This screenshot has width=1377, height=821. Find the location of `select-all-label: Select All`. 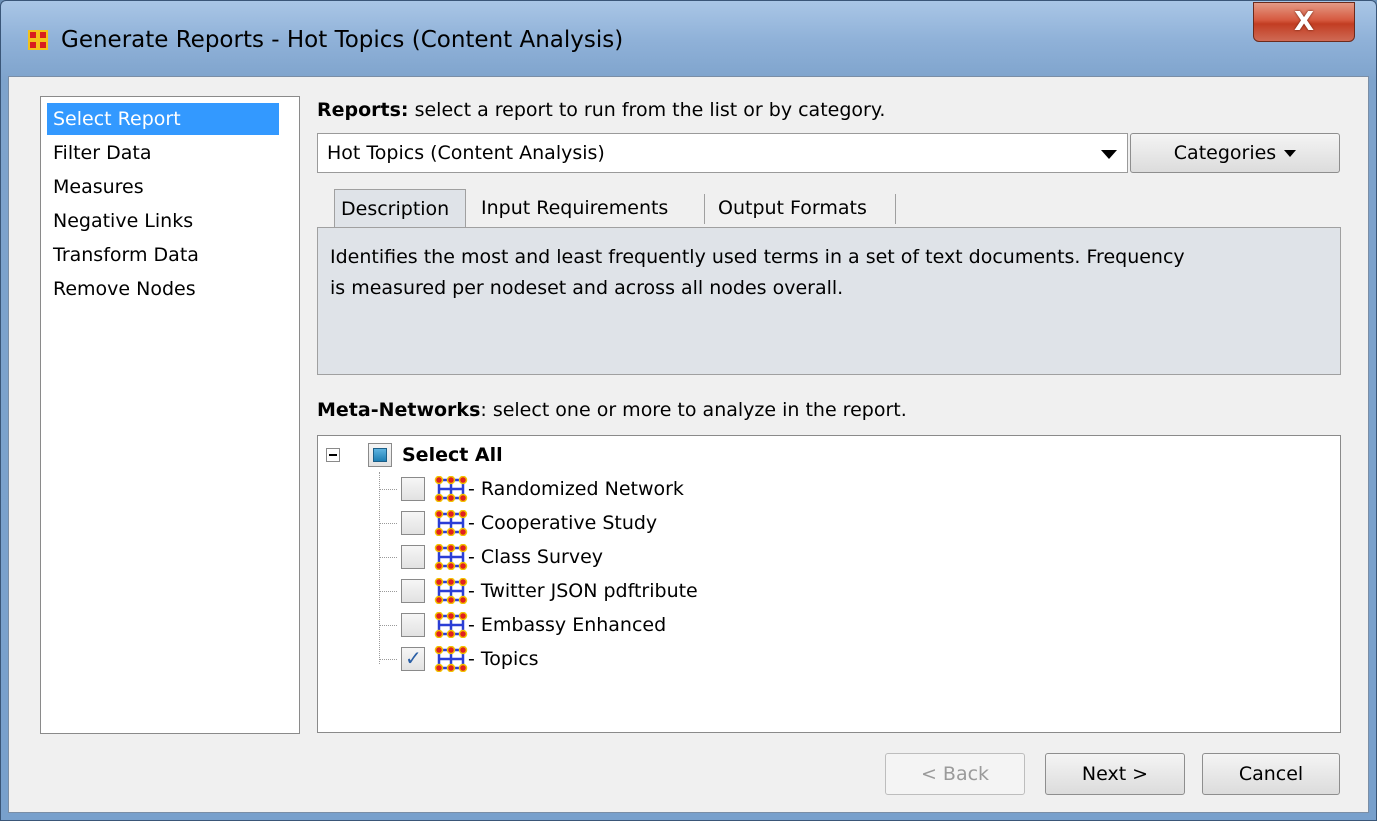

select-all-label: Select All is located at coordinates (452, 455).